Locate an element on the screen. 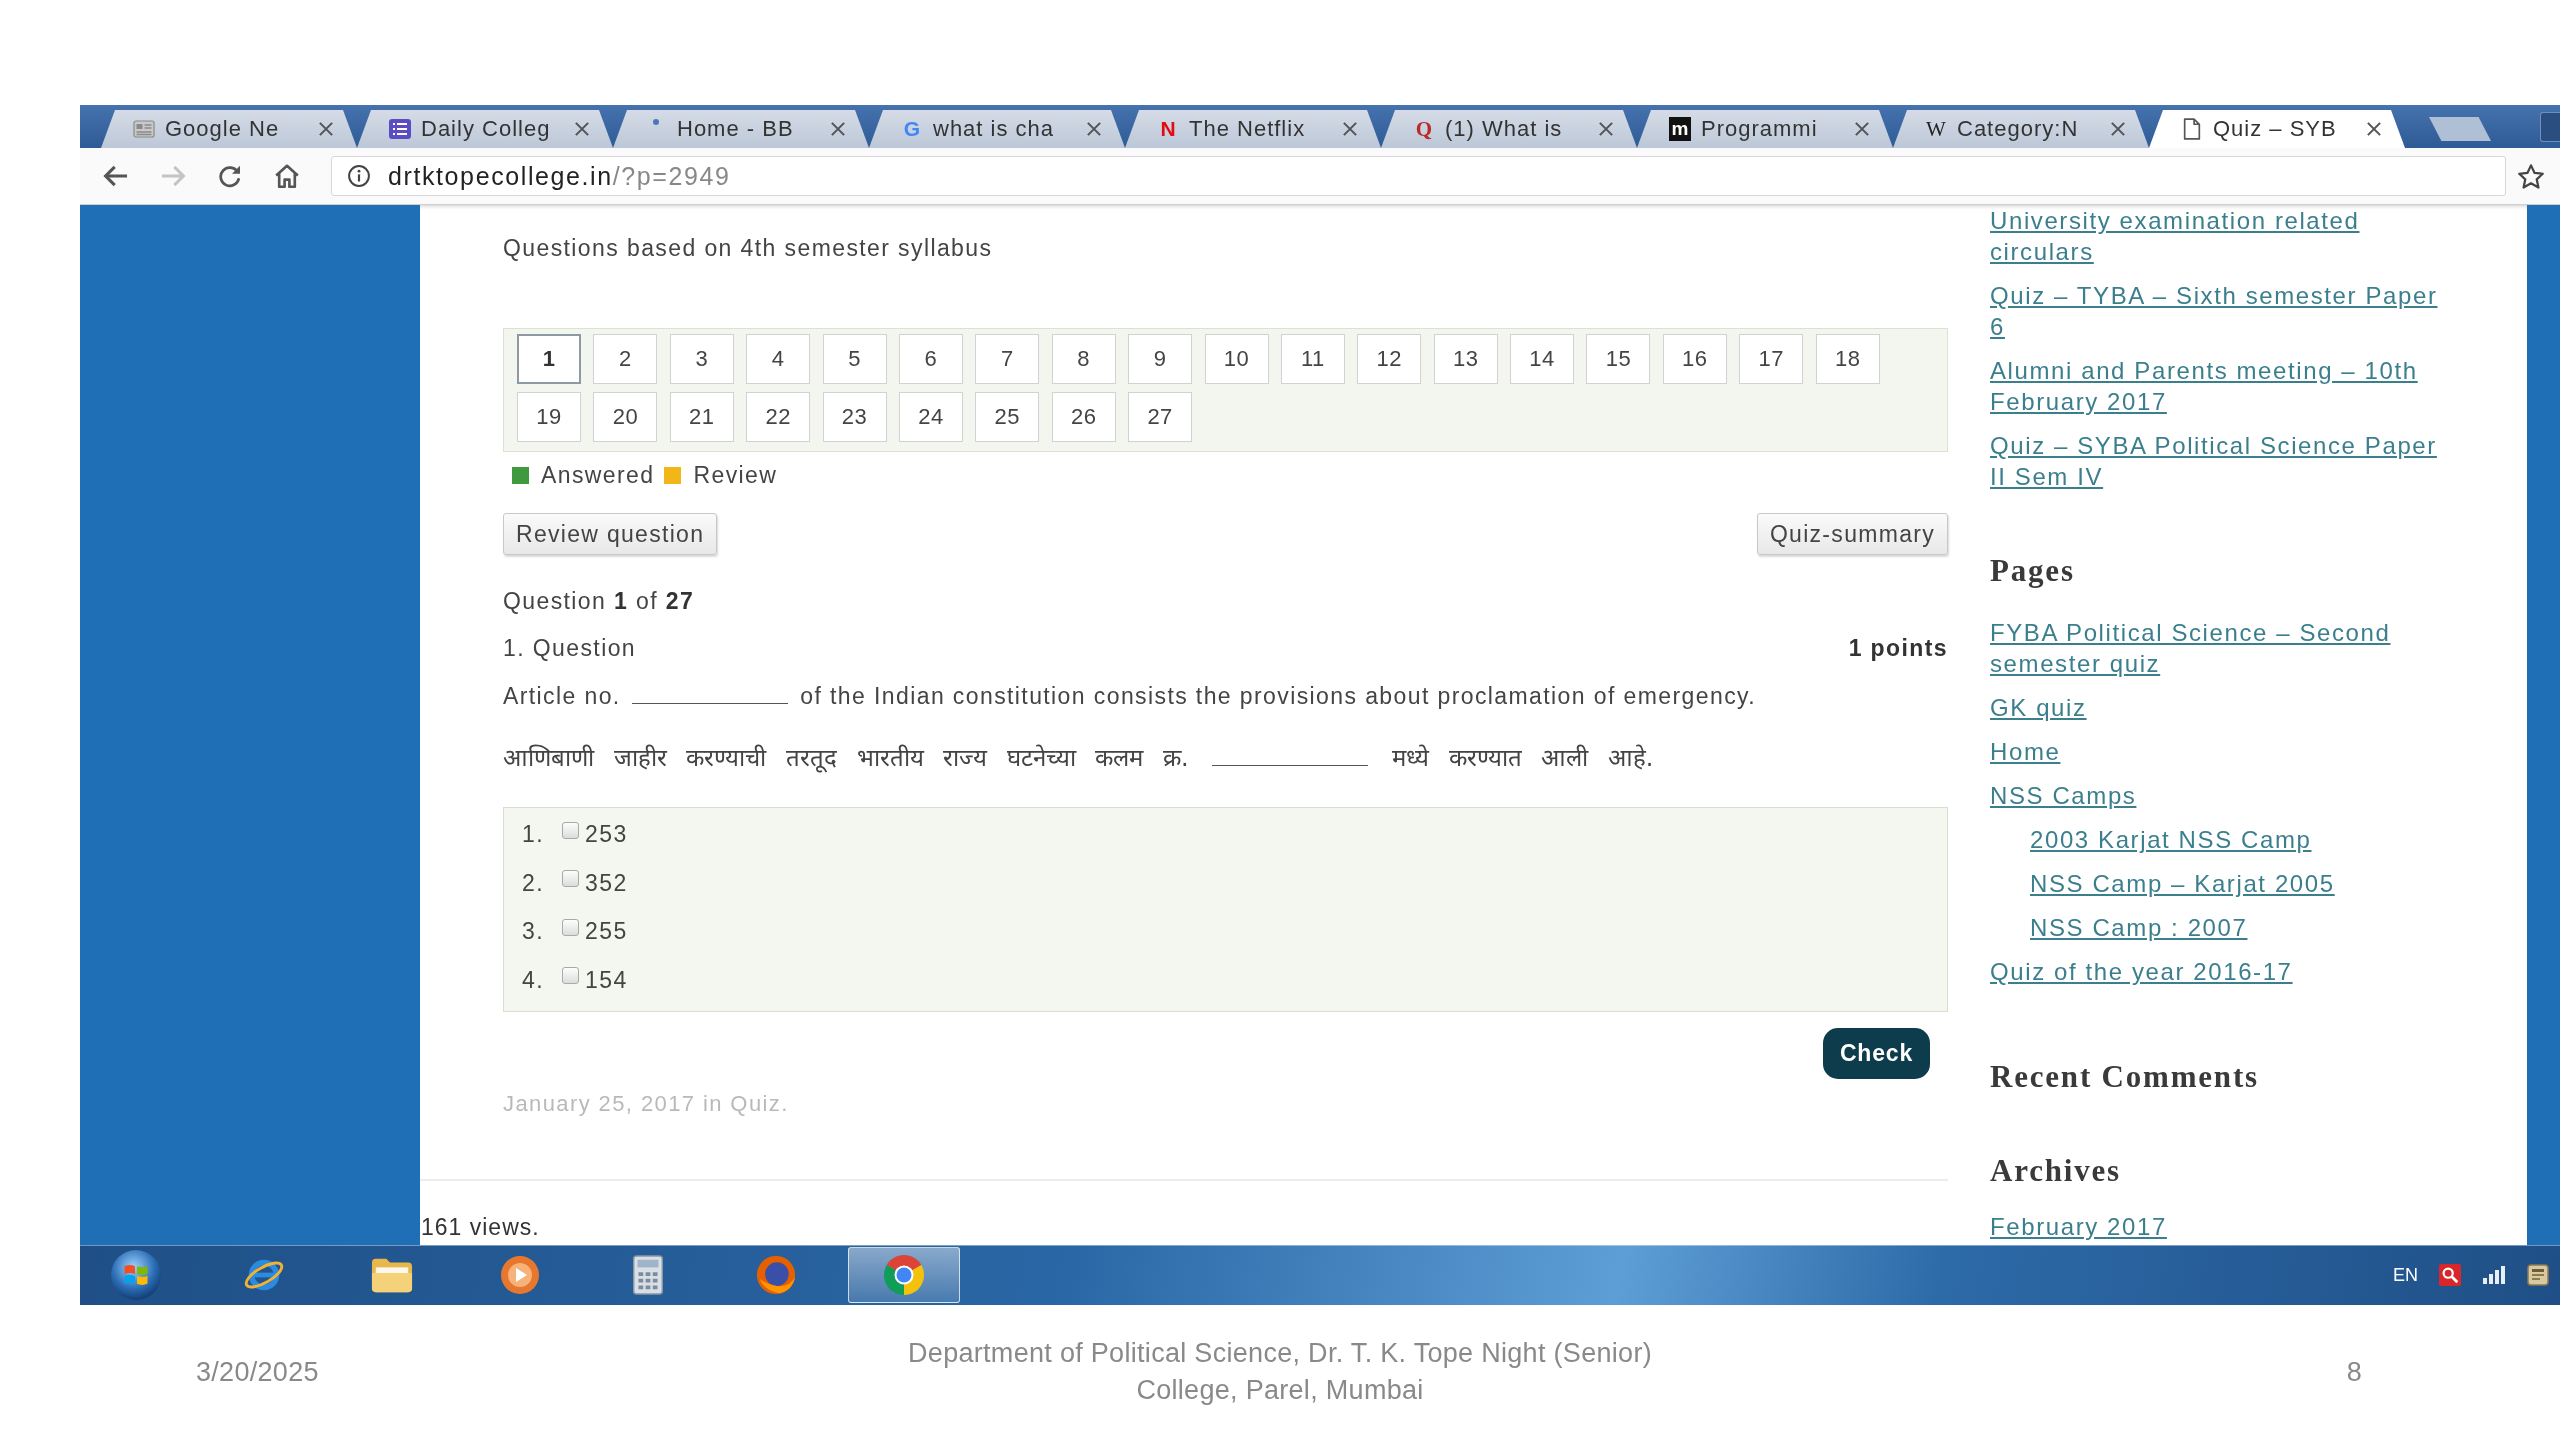  review-question-button: Review question is located at coordinates (610, 534).